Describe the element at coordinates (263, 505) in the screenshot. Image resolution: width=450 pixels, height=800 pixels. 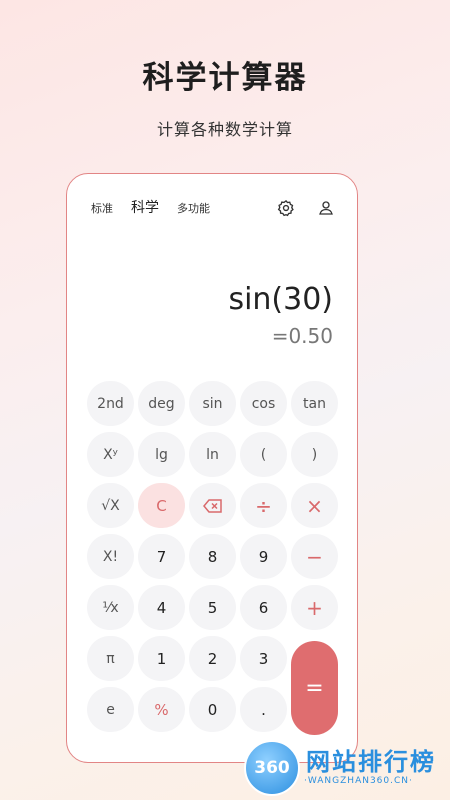
I see `key-divide: ÷` at that location.